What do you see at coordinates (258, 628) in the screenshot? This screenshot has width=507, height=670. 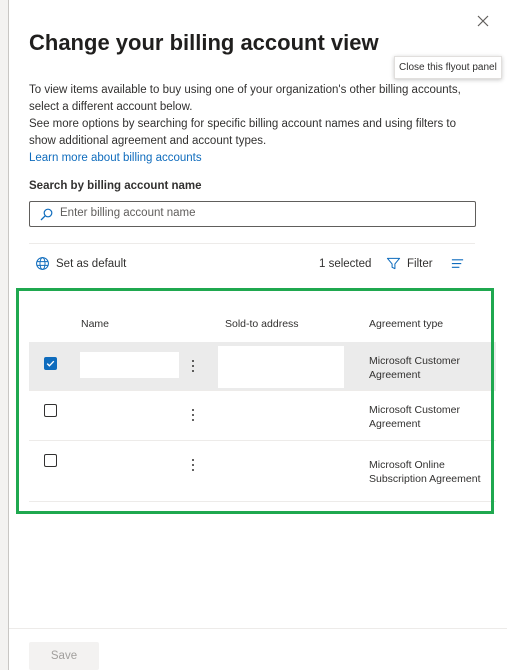 I see `footer-divider` at bounding box center [258, 628].